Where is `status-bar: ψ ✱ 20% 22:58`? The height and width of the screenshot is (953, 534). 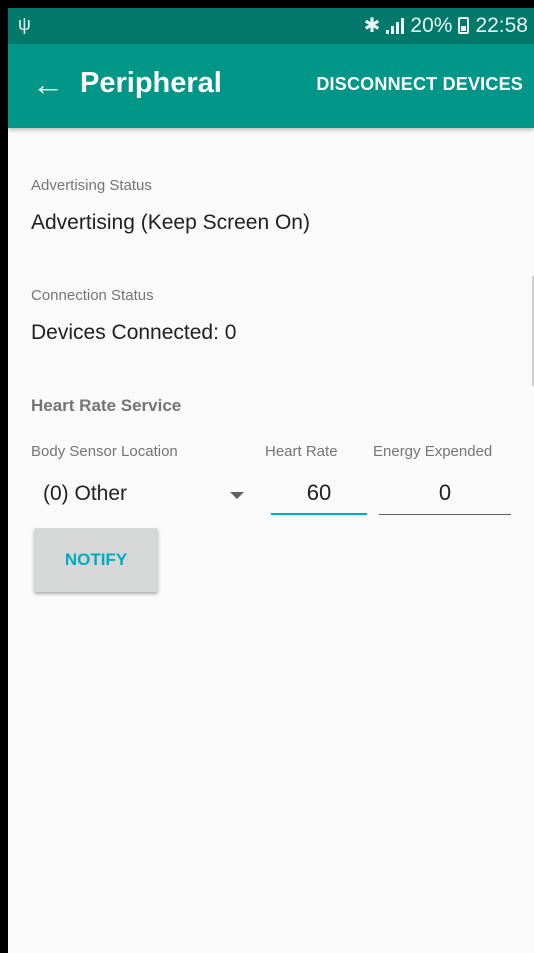 status-bar: ψ ✱ 20% 22:58 is located at coordinates (271, 26).